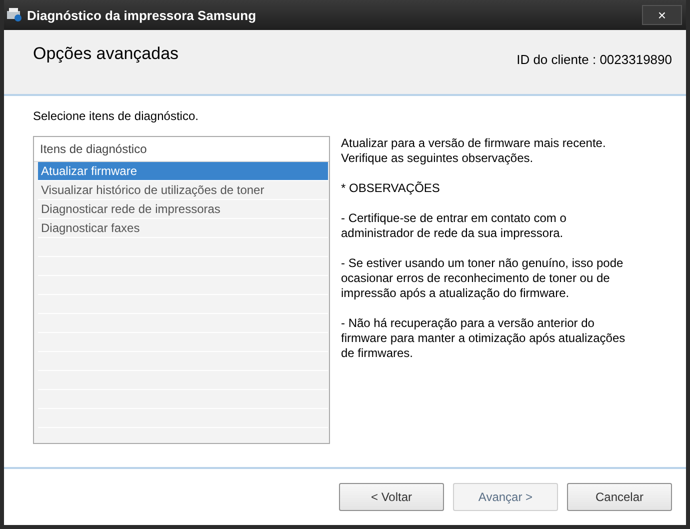 Image resolution: width=690 pixels, height=529 pixels. Describe the element at coordinates (183, 209) in the screenshot. I see `list-item: Diagnosticar rede de impressoras` at that location.